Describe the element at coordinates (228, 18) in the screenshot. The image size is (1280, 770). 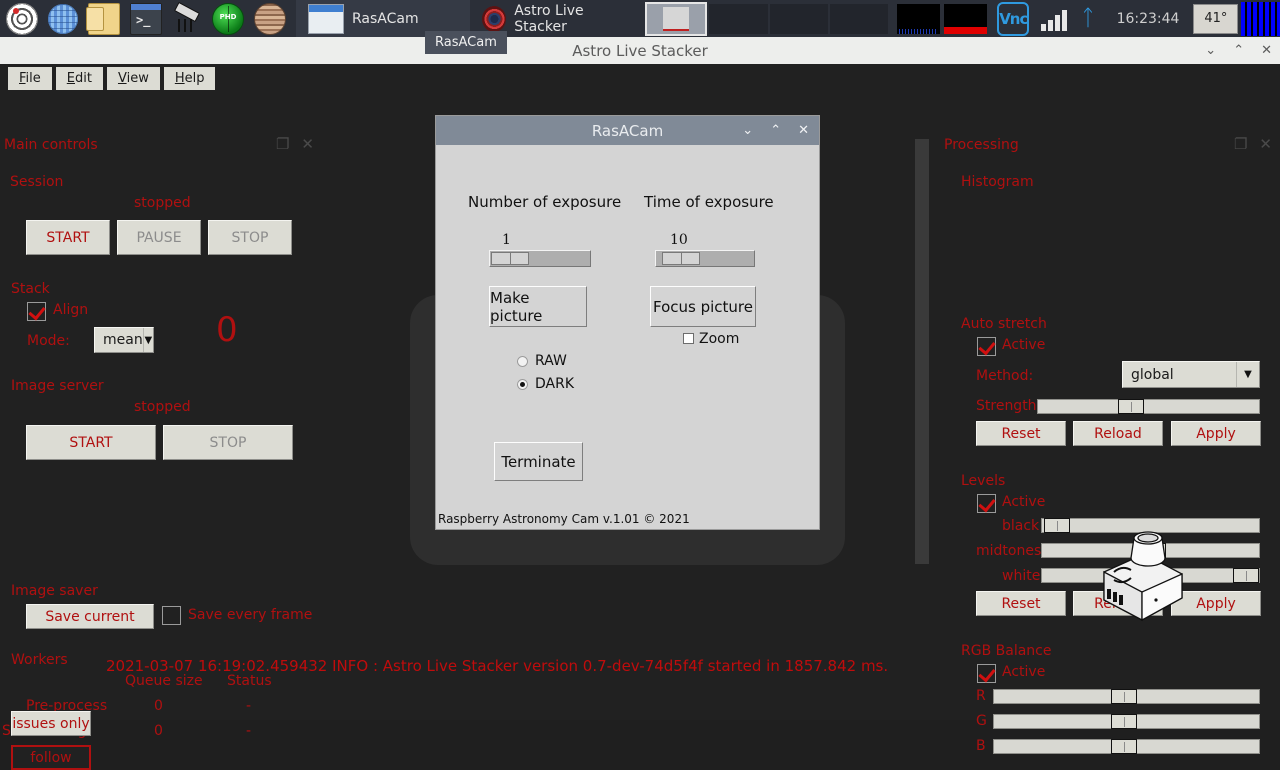
I see `phd-guiding-icon` at that location.